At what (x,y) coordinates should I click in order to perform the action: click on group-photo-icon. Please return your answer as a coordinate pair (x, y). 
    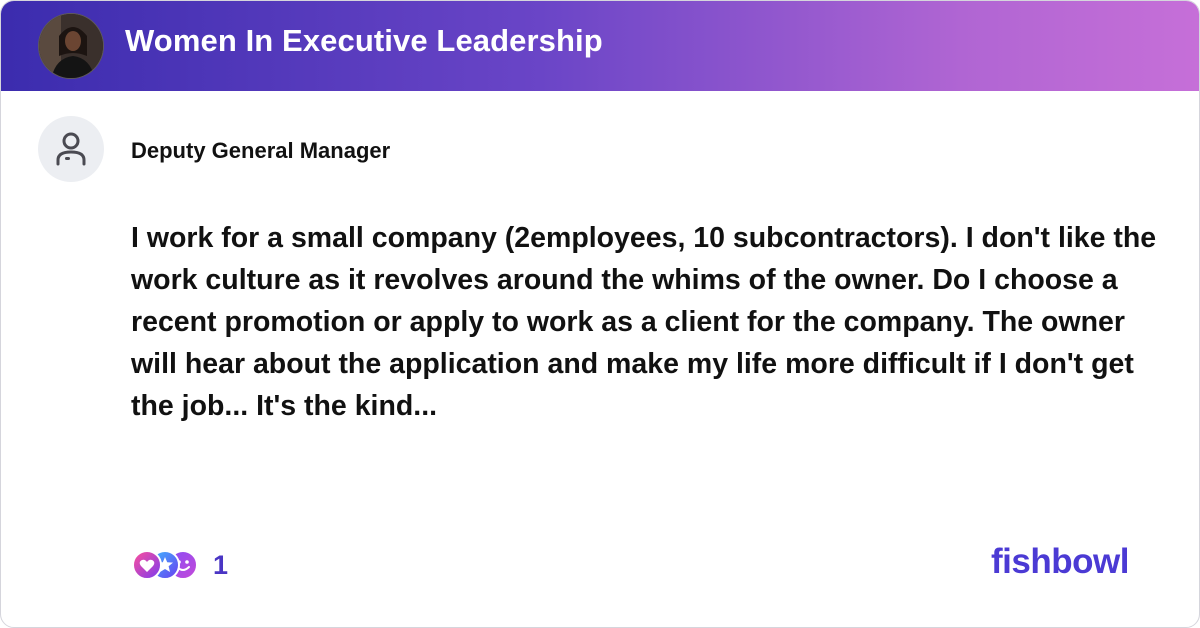
    Looking at the image, I should click on (71, 46).